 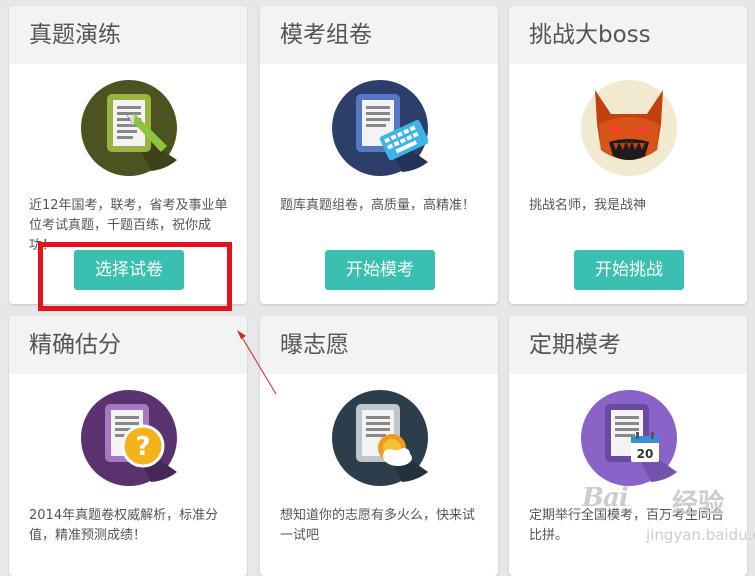 What do you see at coordinates (379, 345) in the screenshot?
I see `card-title: 曝志愿` at bounding box center [379, 345].